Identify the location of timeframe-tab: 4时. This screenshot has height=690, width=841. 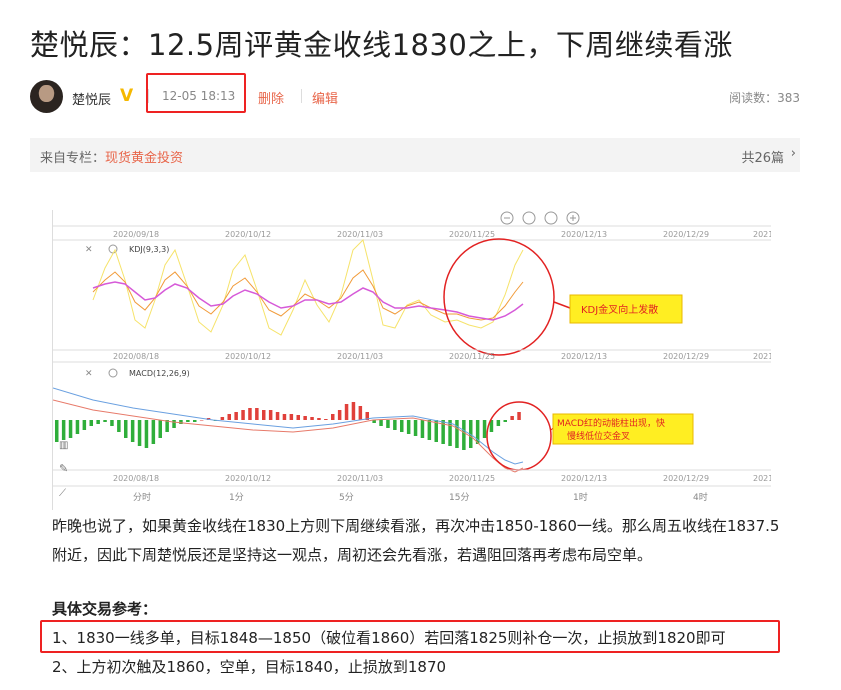
(700, 497).